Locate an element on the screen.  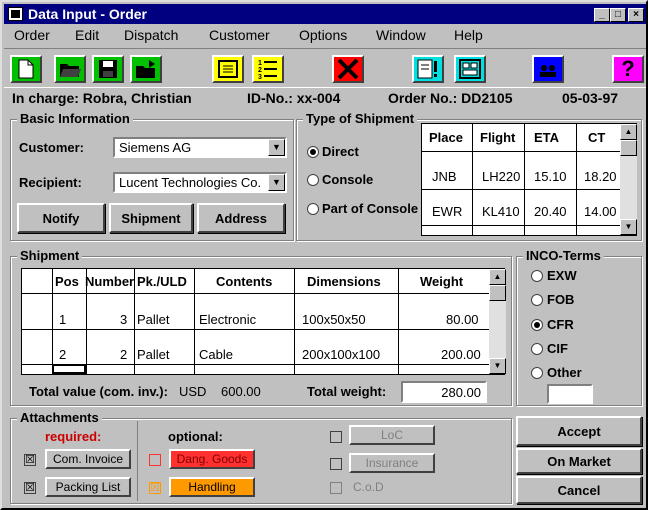
users-button is located at coordinates (548, 69).